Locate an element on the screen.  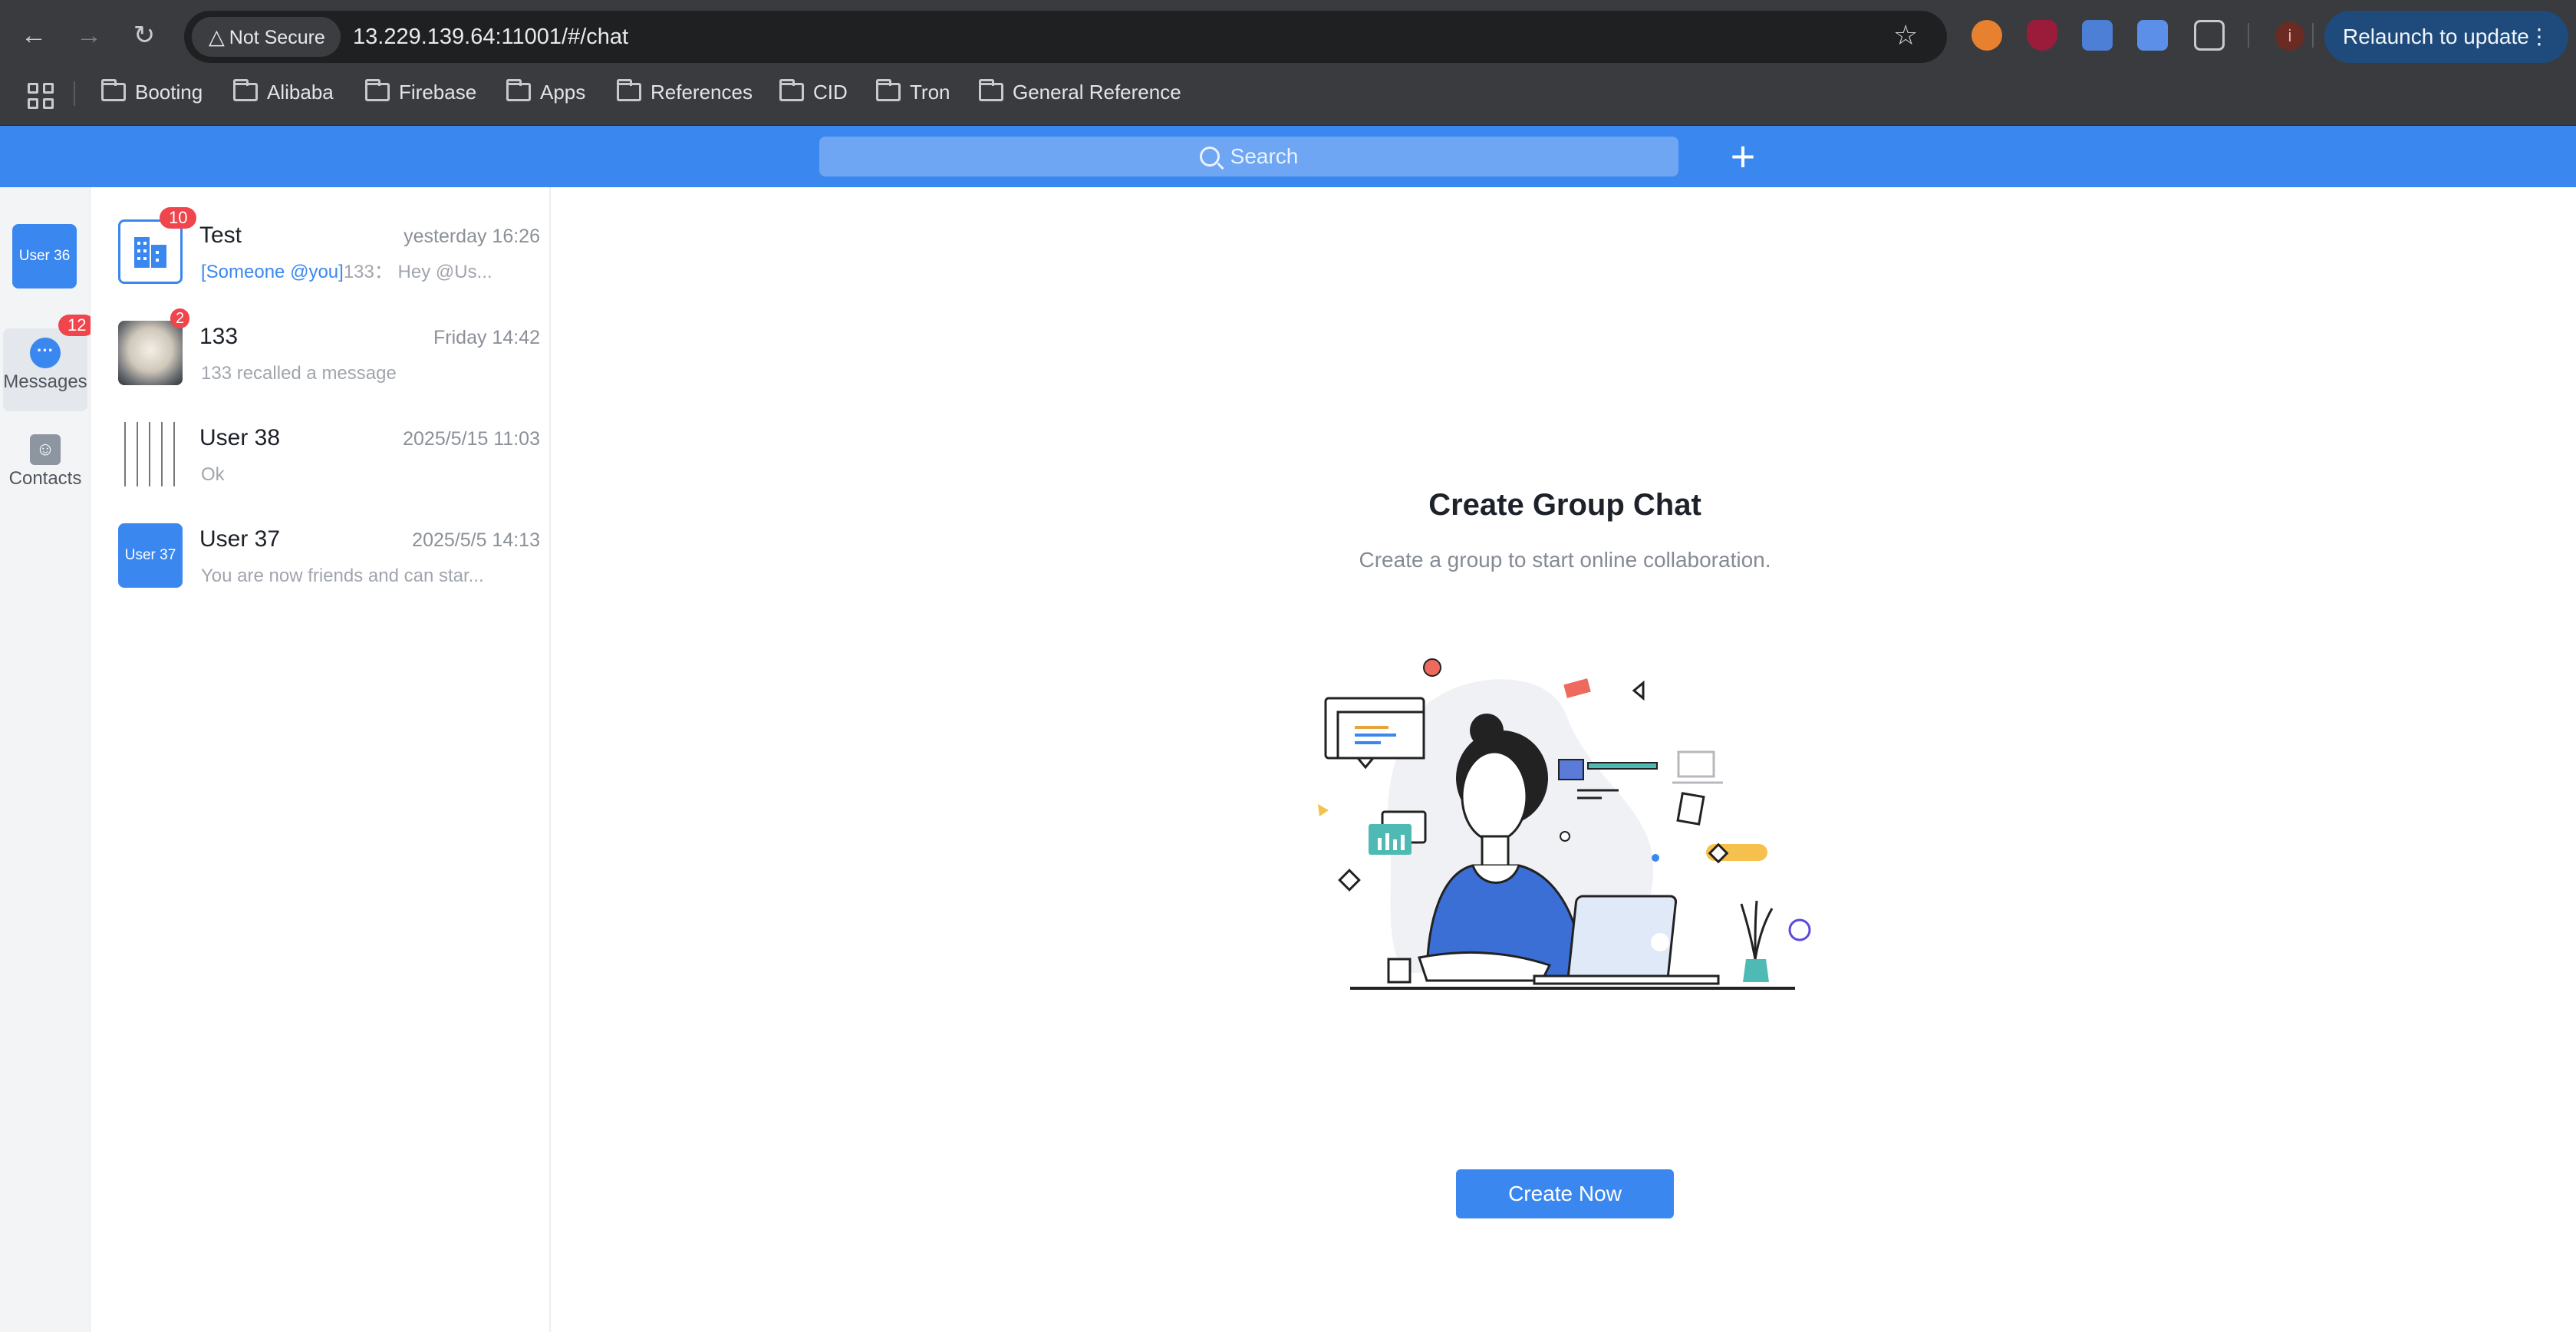
forward-icon: → is located at coordinates (89, 35).